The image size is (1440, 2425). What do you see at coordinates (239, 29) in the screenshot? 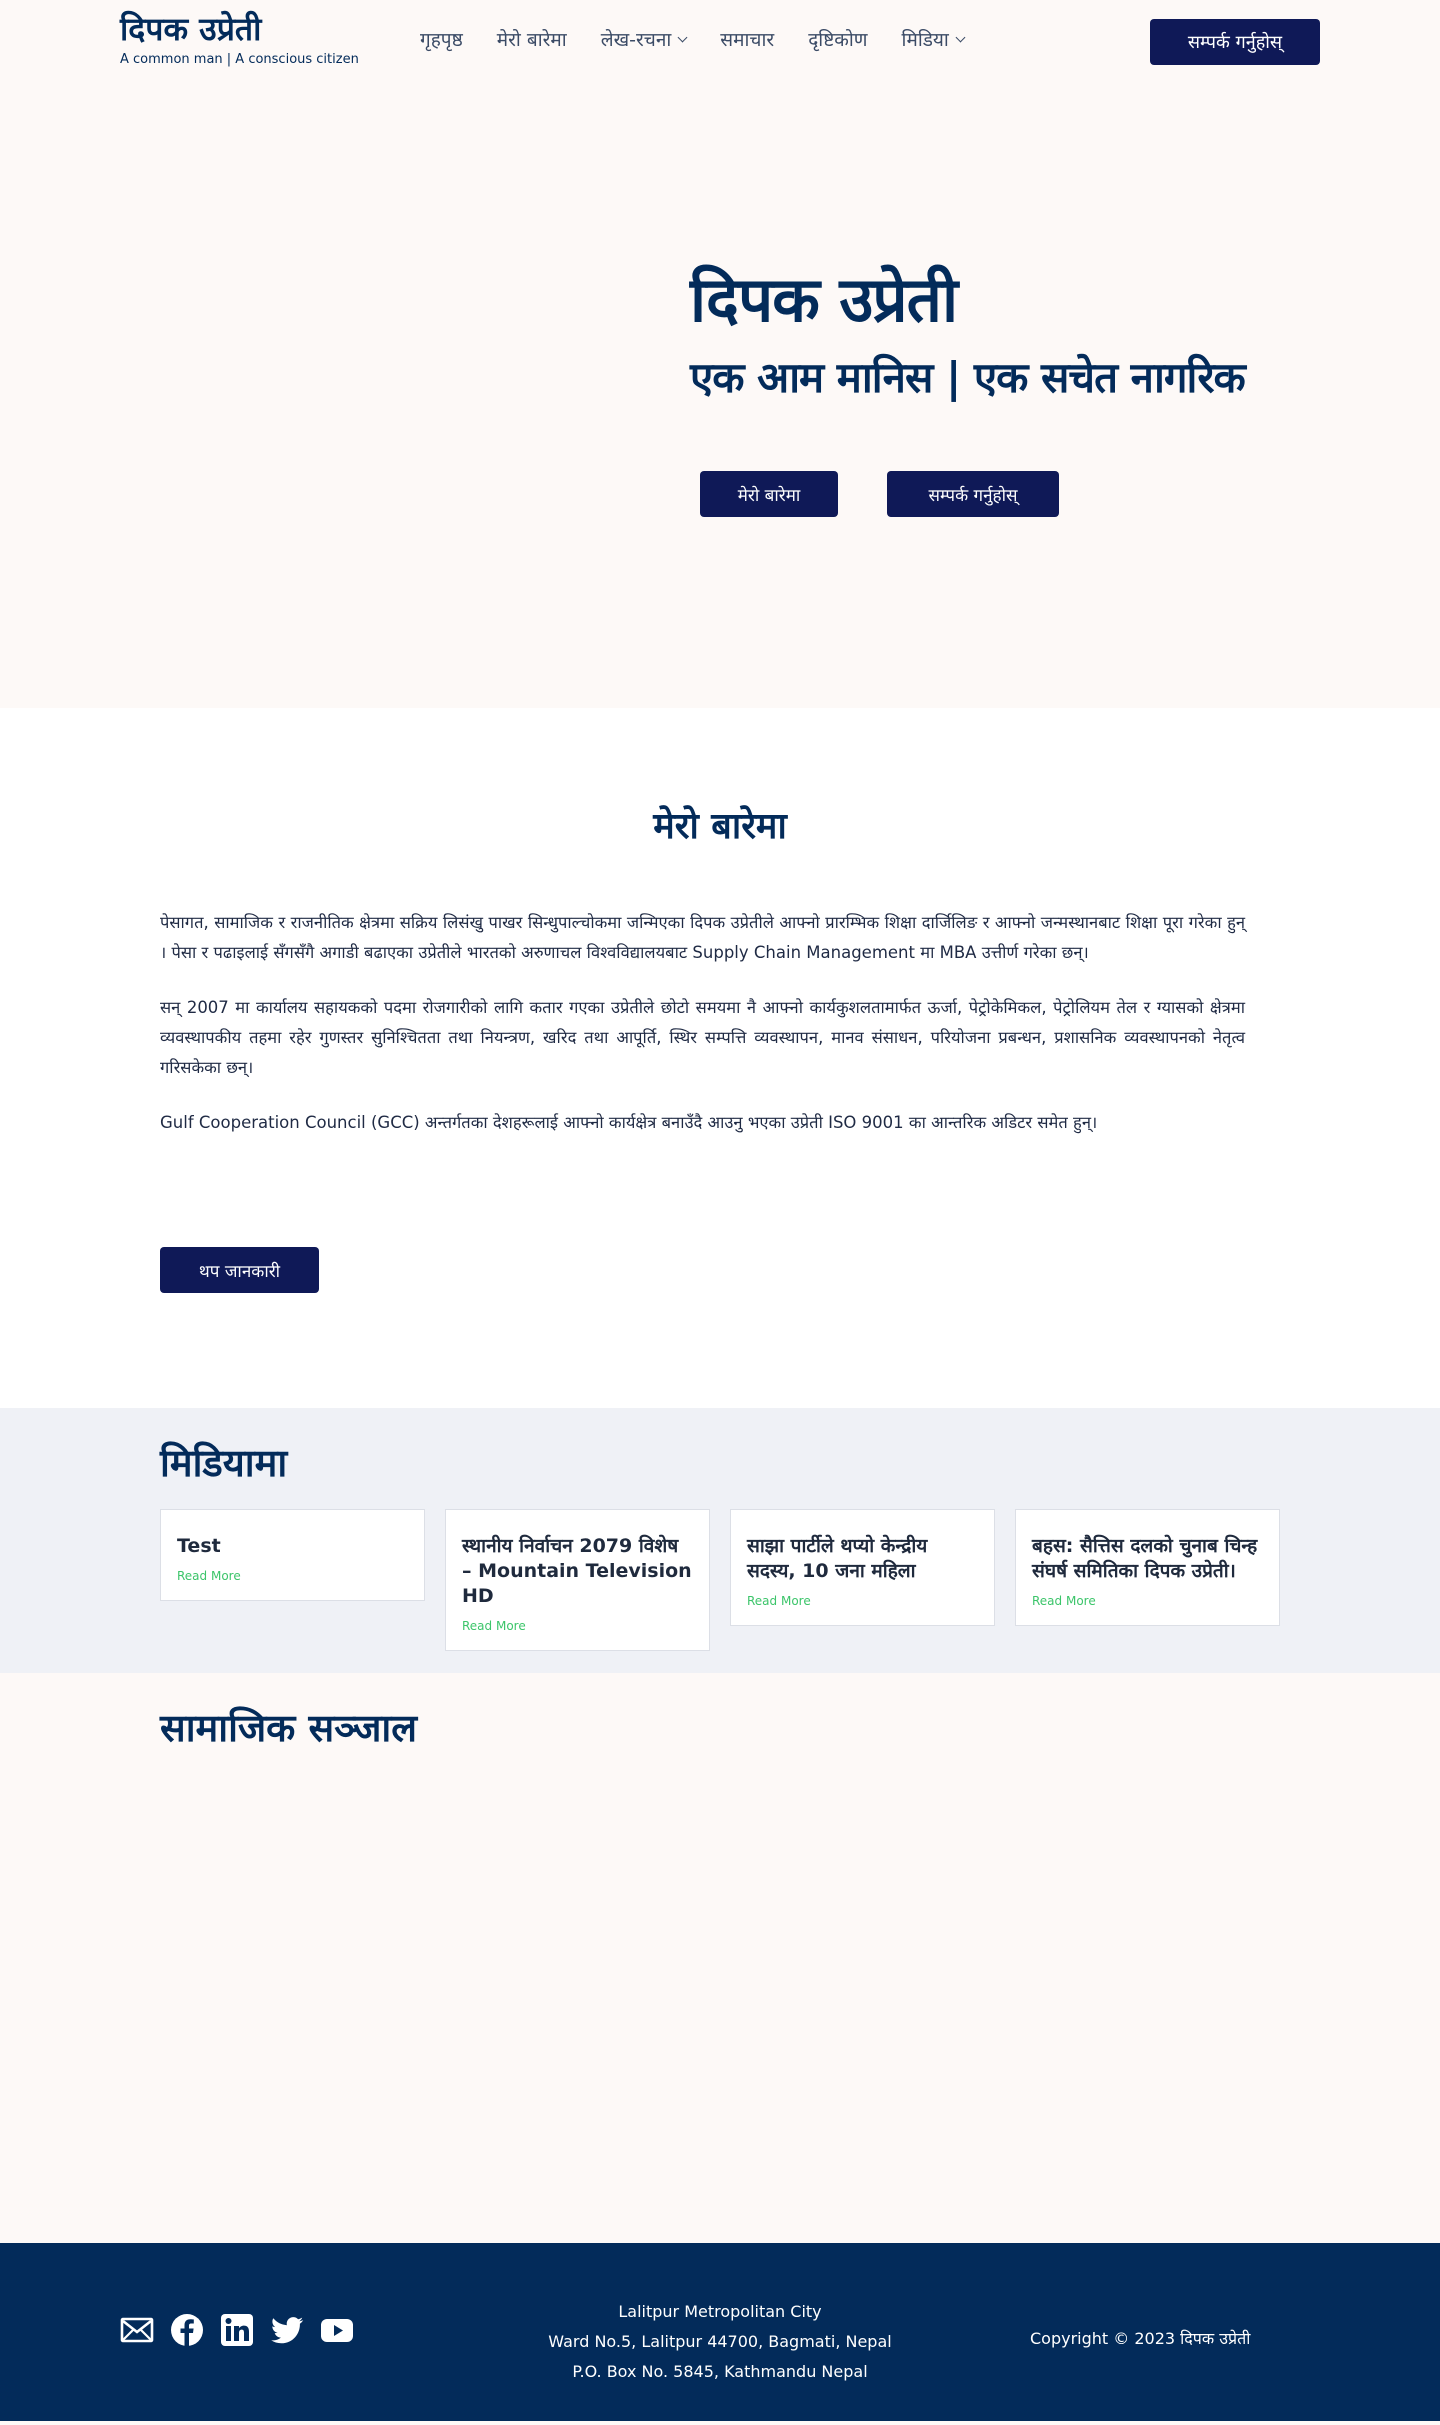
I see `site-title: दिपक उप्रेती` at bounding box center [239, 29].